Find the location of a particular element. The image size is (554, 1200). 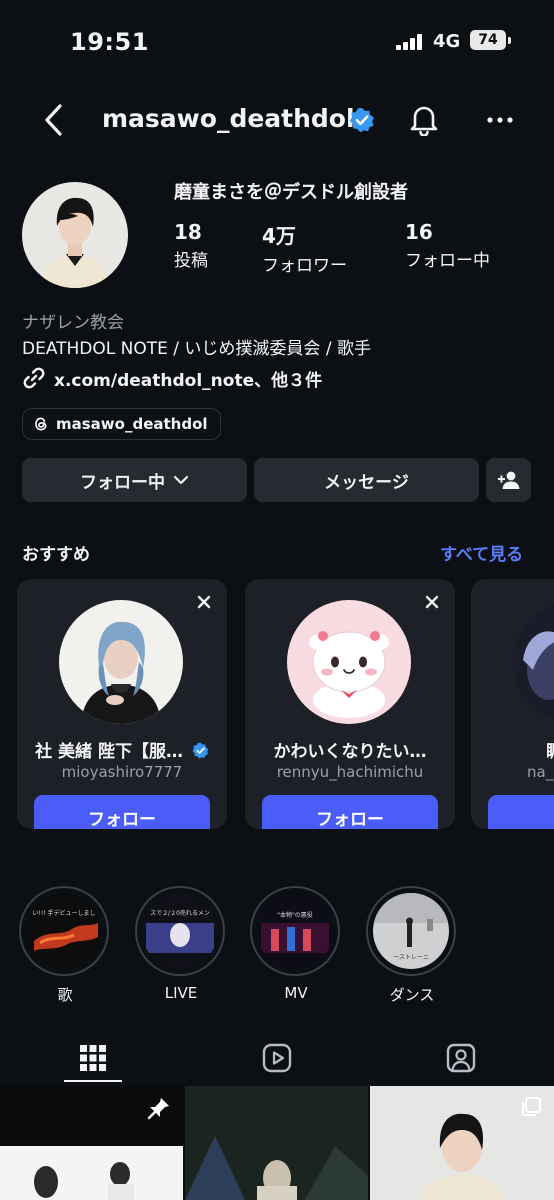

display-name: 磨童まさを＠デスドル創設者 is located at coordinates (291, 192).